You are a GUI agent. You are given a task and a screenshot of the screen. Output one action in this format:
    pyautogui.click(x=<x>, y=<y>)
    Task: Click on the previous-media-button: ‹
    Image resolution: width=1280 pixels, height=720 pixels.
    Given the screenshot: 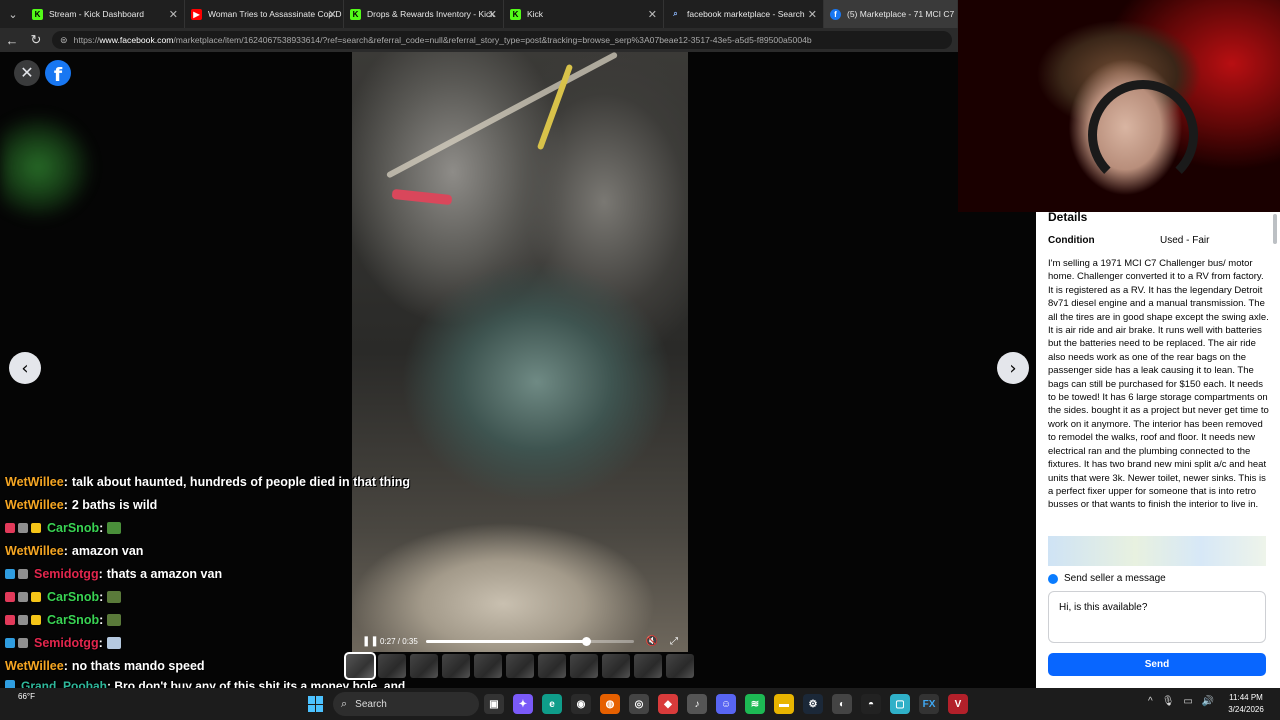 What is the action you would take?
    pyautogui.click(x=25, y=368)
    